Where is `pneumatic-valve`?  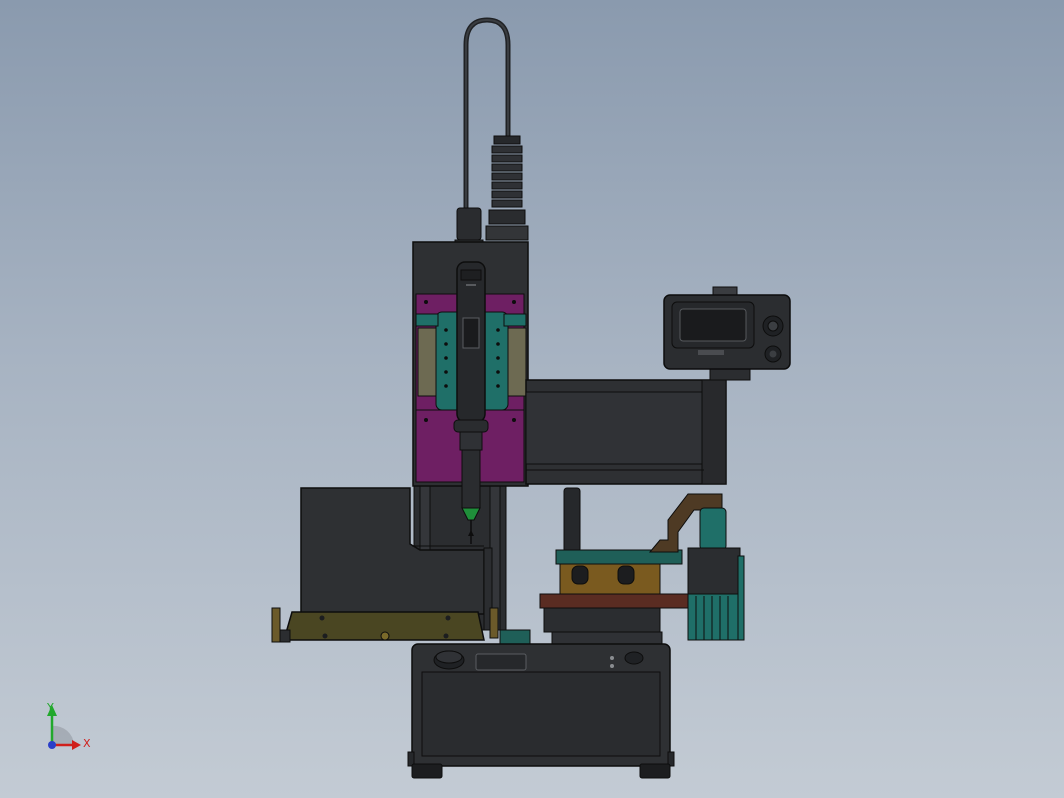
pneumatic-valve is located at coordinates (696, 567).